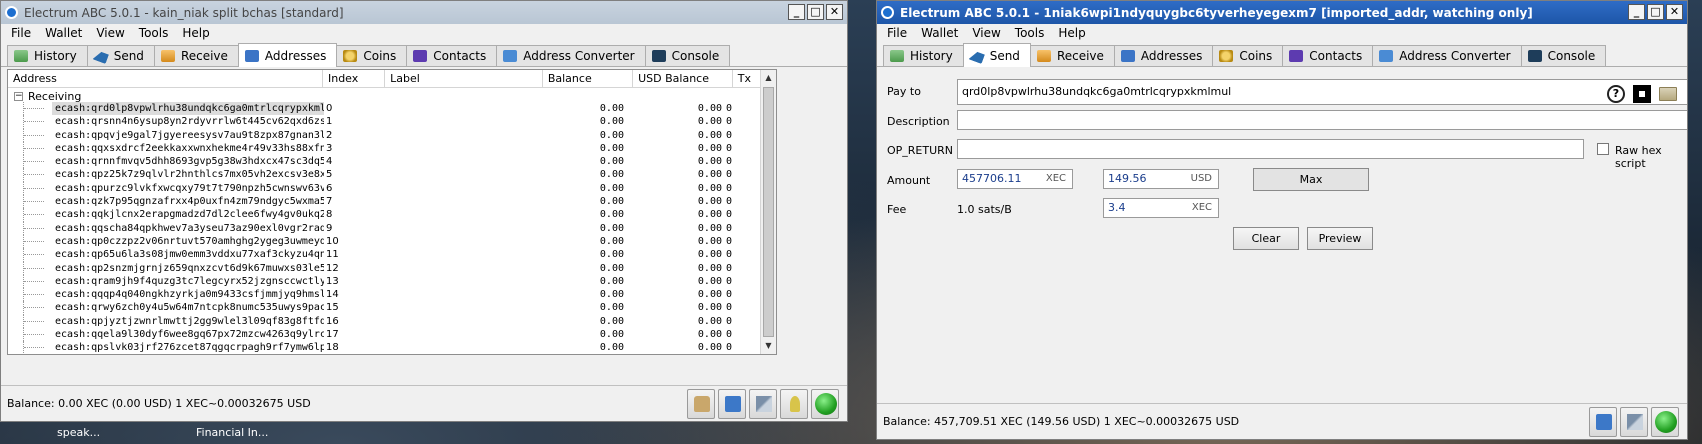  What do you see at coordinates (1340, 238) in the screenshot?
I see `preview-button: Preview` at bounding box center [1340, 238].